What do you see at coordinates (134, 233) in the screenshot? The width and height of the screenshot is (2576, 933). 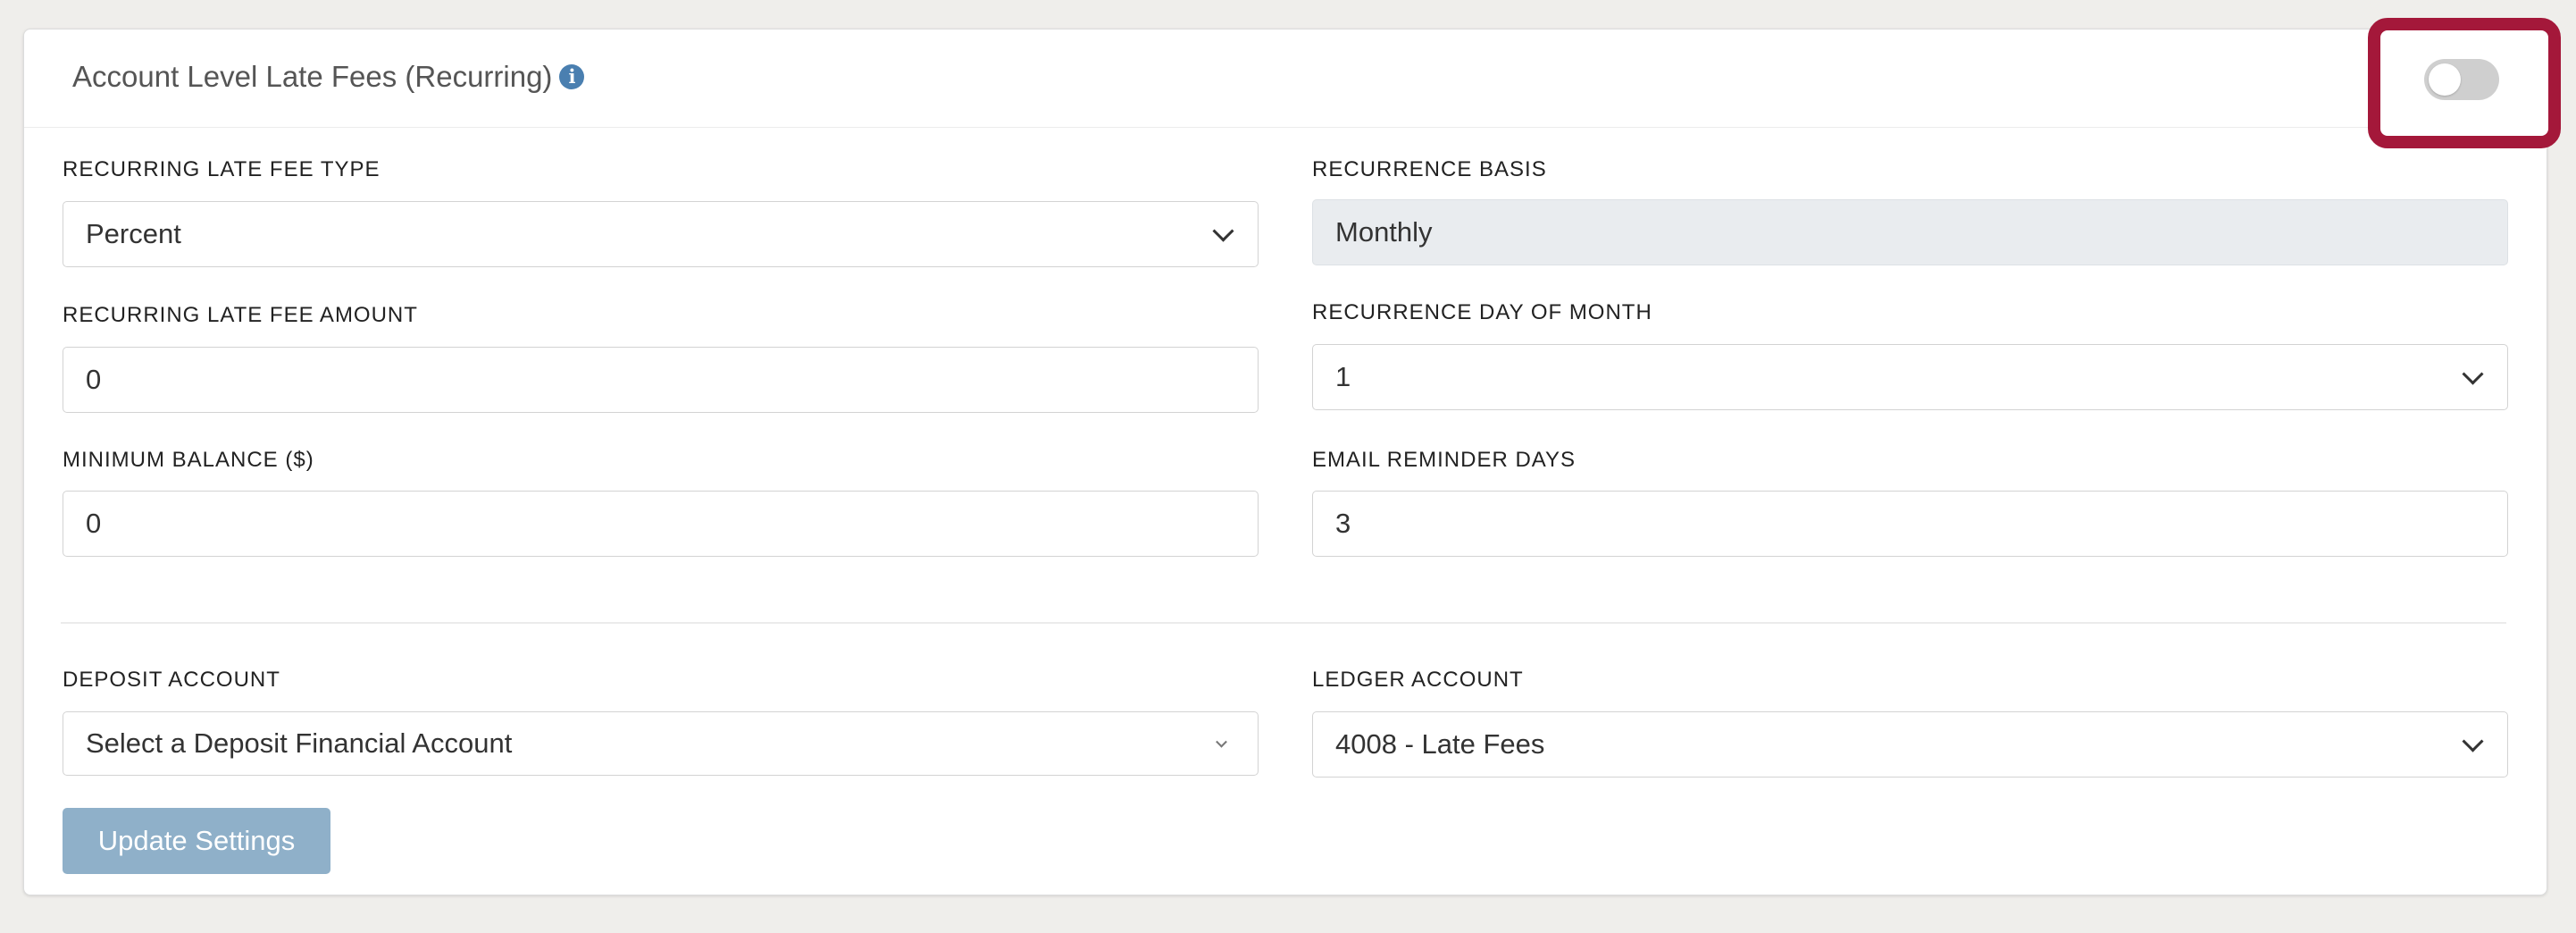 I see `late-fee-type-value: Percent` at bounding box center [134, 233].